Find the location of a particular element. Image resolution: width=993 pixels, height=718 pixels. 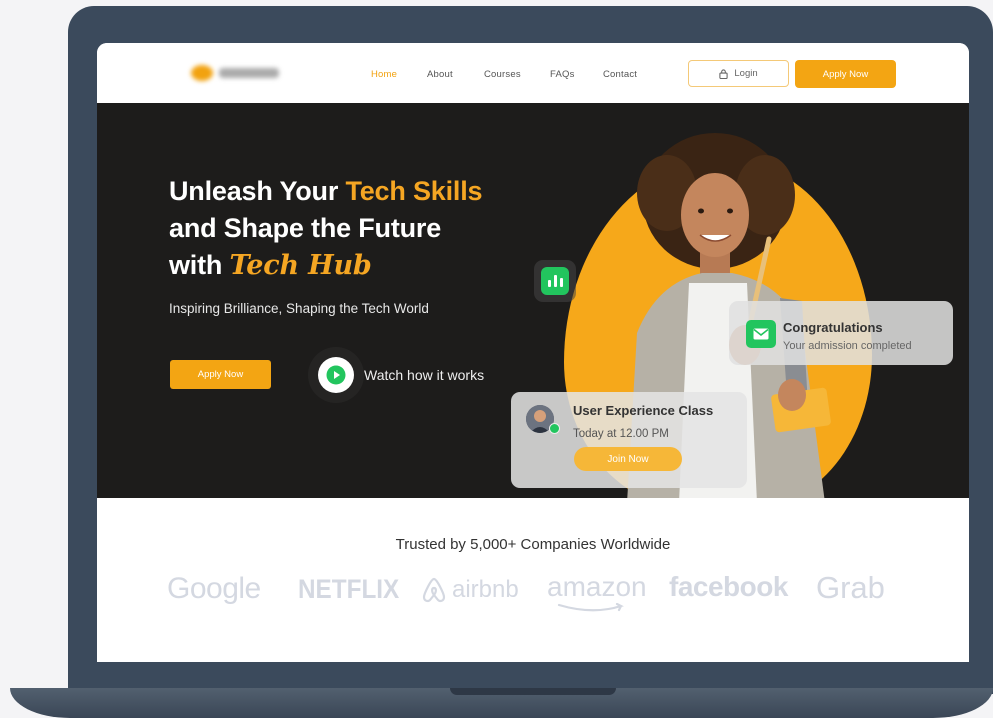

play-video-button is located at coordinates (336, 375).